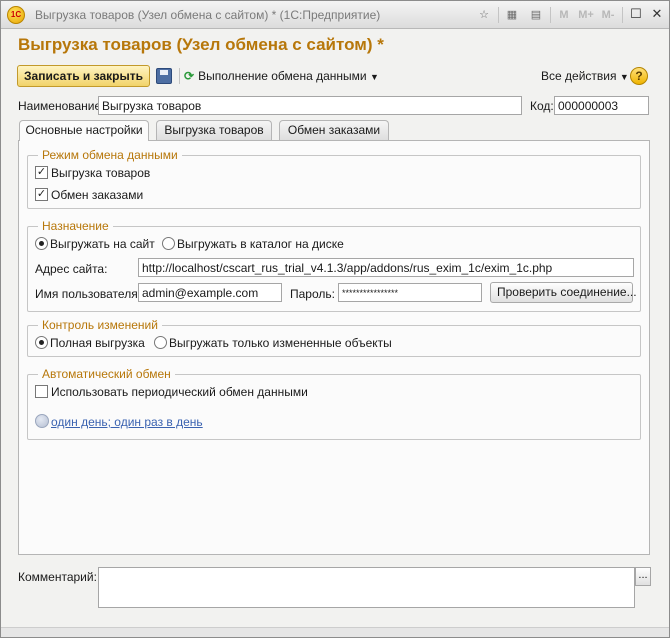  Describe the element at coordinates (280, 343) in the screenshot. I see `changed-only-label: Выгружать только измененные объекты` at that location.